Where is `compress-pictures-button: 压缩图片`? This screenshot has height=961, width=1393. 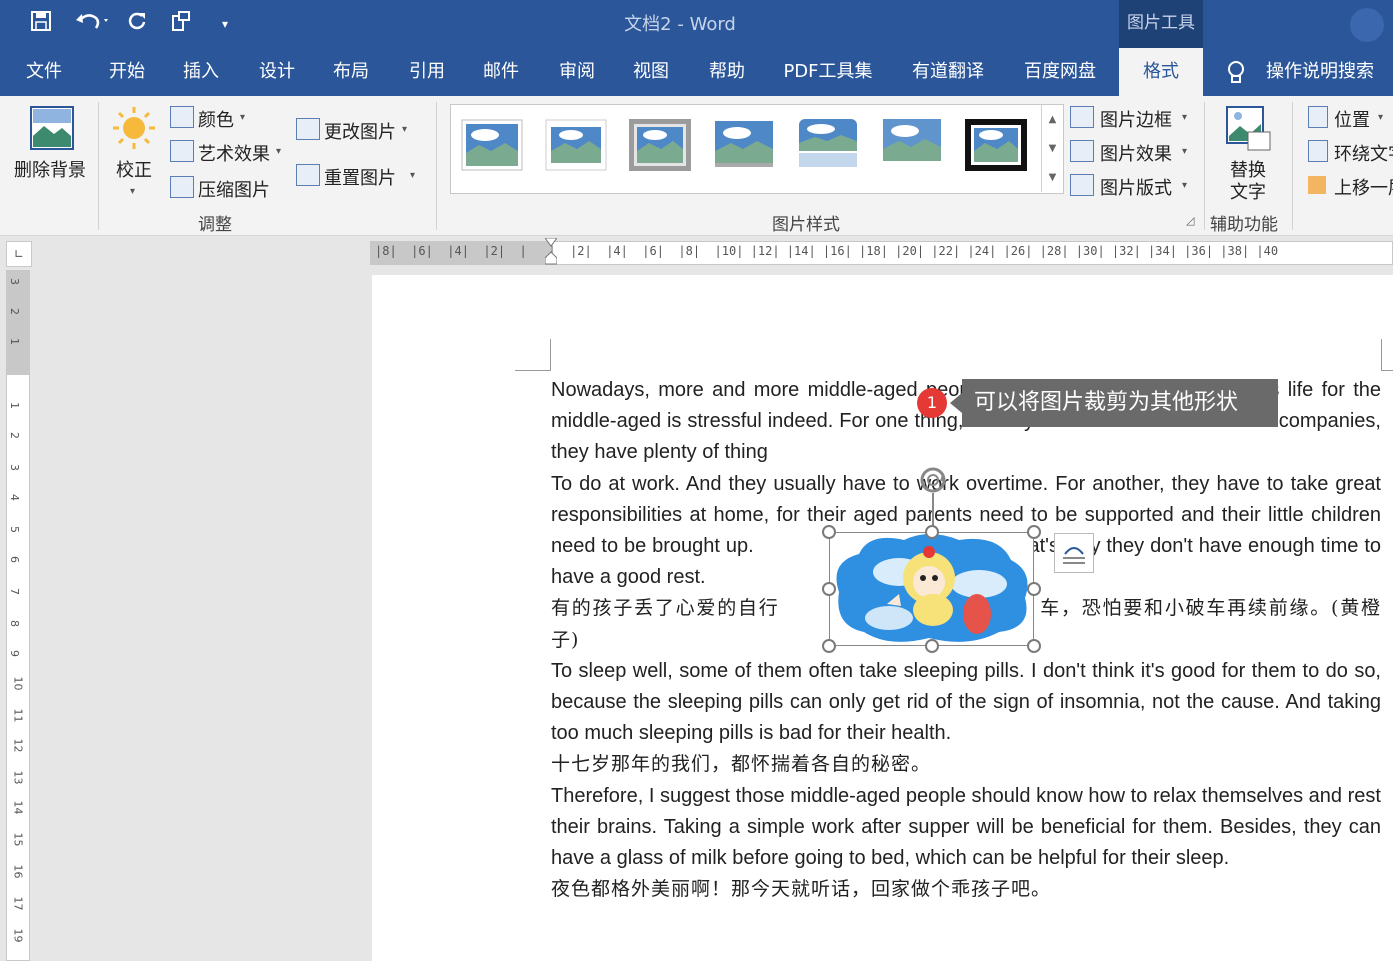
compress-pictures-button: 压缩图片 is located at coordinates (225, 189).